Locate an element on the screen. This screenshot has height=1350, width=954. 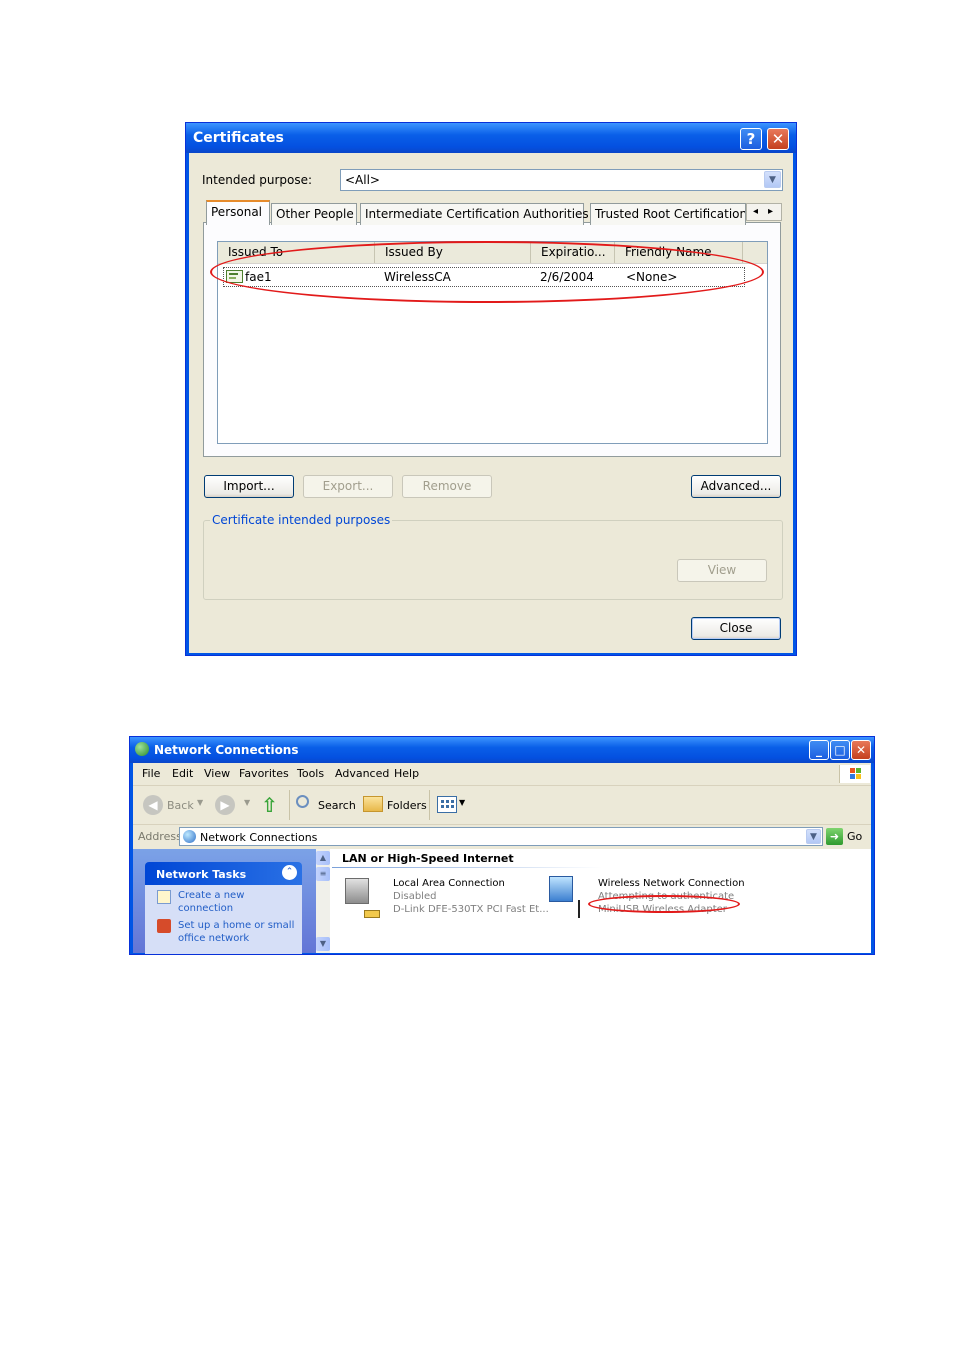
vertical-scrollbar: ▲ ≡ ▼ is located at coordinates (323, 901).